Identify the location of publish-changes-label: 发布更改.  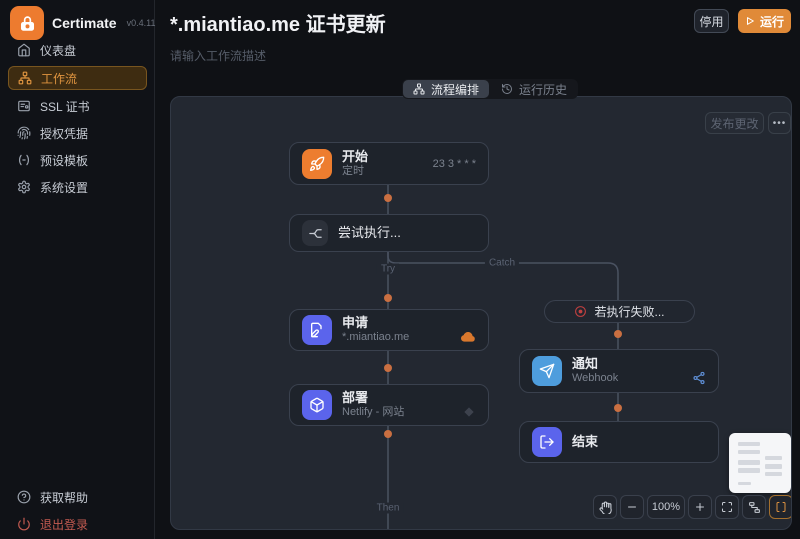
(734, 123).